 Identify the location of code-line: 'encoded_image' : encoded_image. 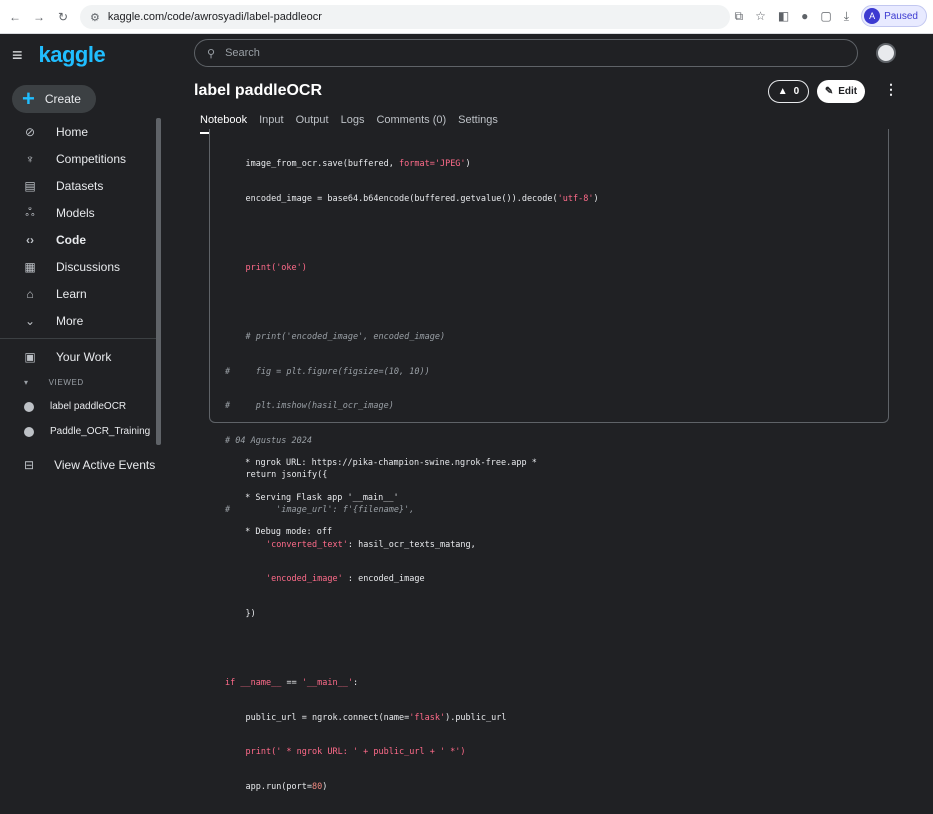
(345, 579).